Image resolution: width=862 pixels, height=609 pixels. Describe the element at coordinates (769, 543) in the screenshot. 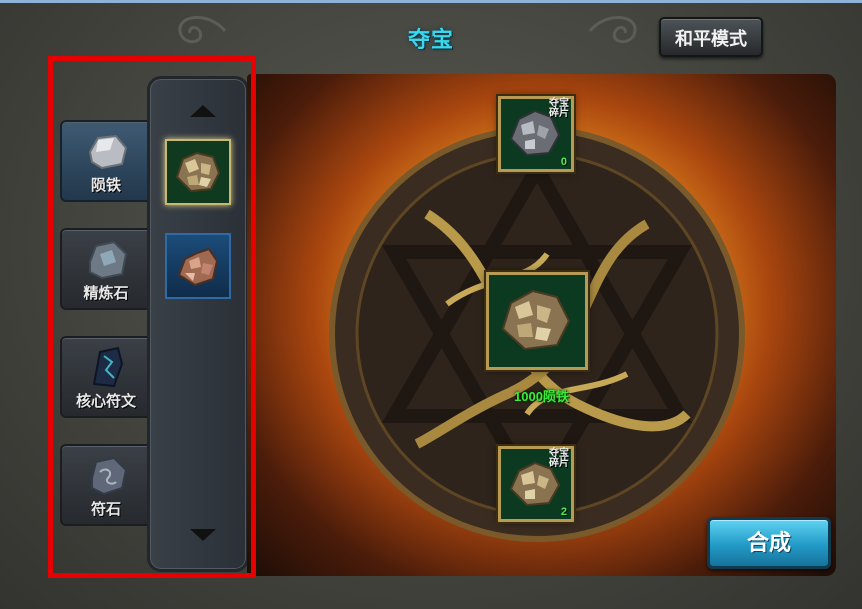

I see `synthesize-button: 合成` at that location.